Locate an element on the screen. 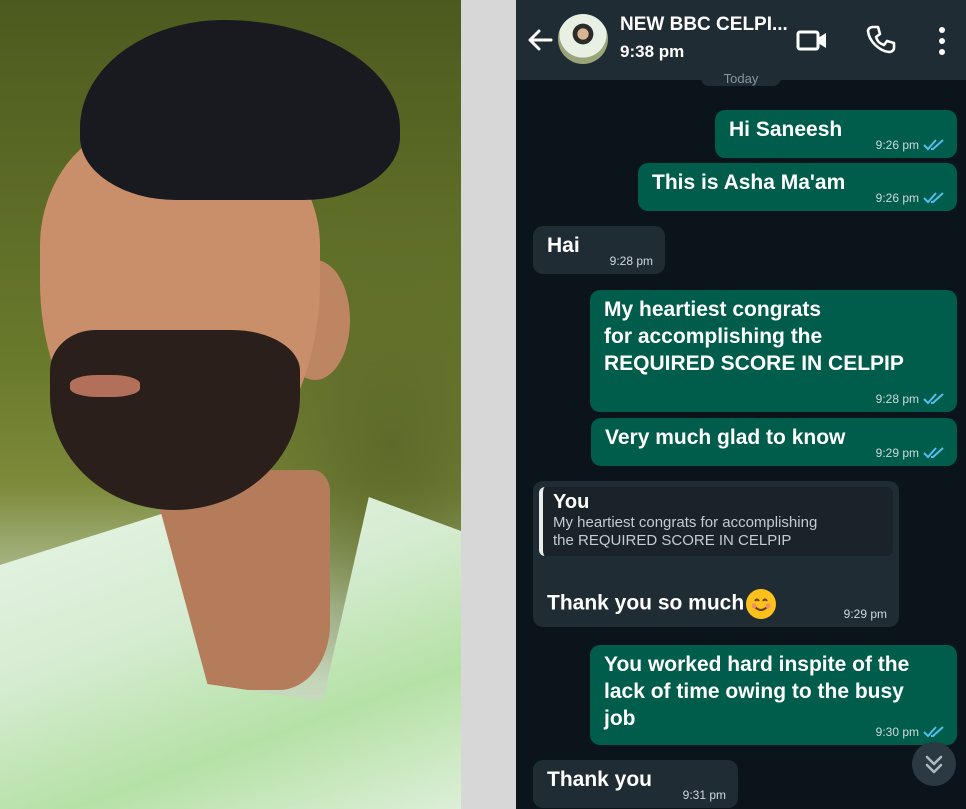 Image resolution: width=966 pixels, height=809 pixels. video-call-icon is located at coordinates (812, 40).